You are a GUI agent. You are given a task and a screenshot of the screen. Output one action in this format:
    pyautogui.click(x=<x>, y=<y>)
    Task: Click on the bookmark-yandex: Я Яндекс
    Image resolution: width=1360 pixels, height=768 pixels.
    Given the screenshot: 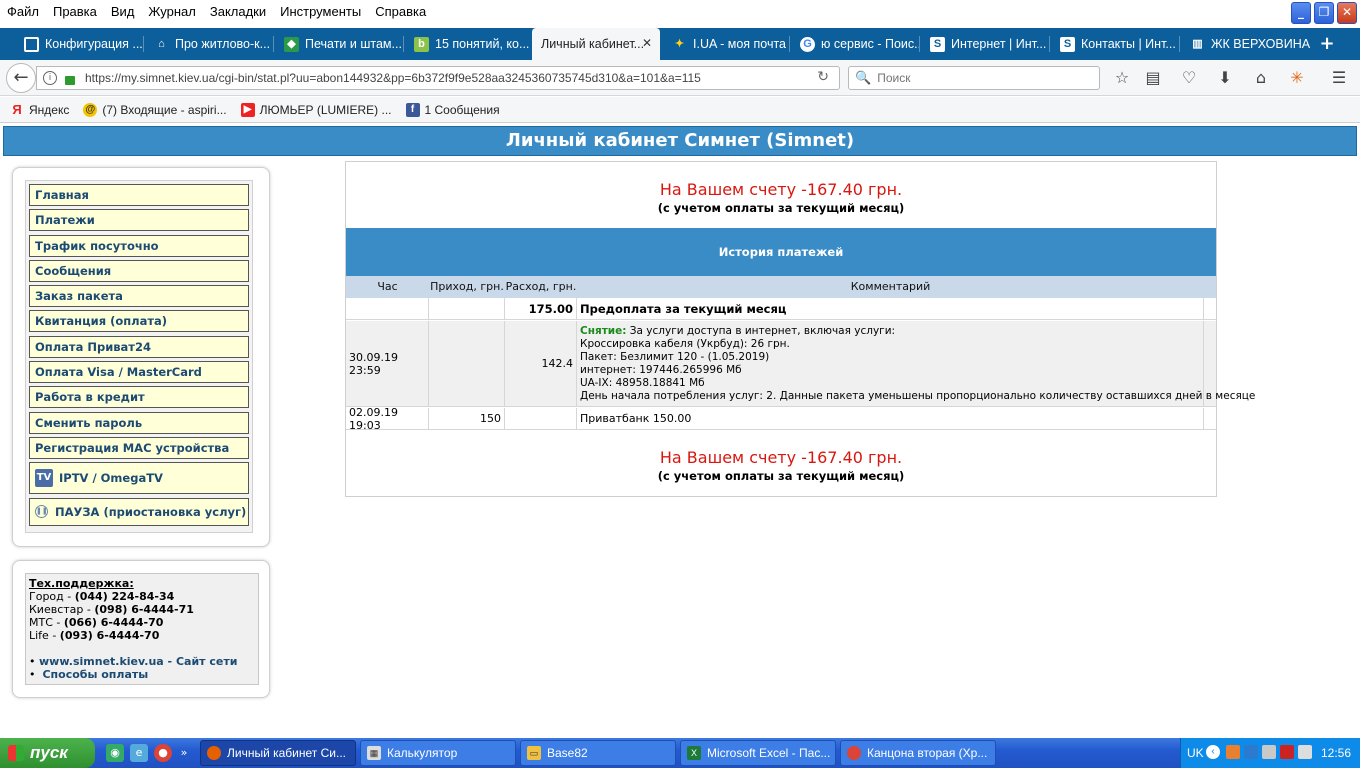 What is the action you would take?
    pyautogui.click(x=39, y=109)
    